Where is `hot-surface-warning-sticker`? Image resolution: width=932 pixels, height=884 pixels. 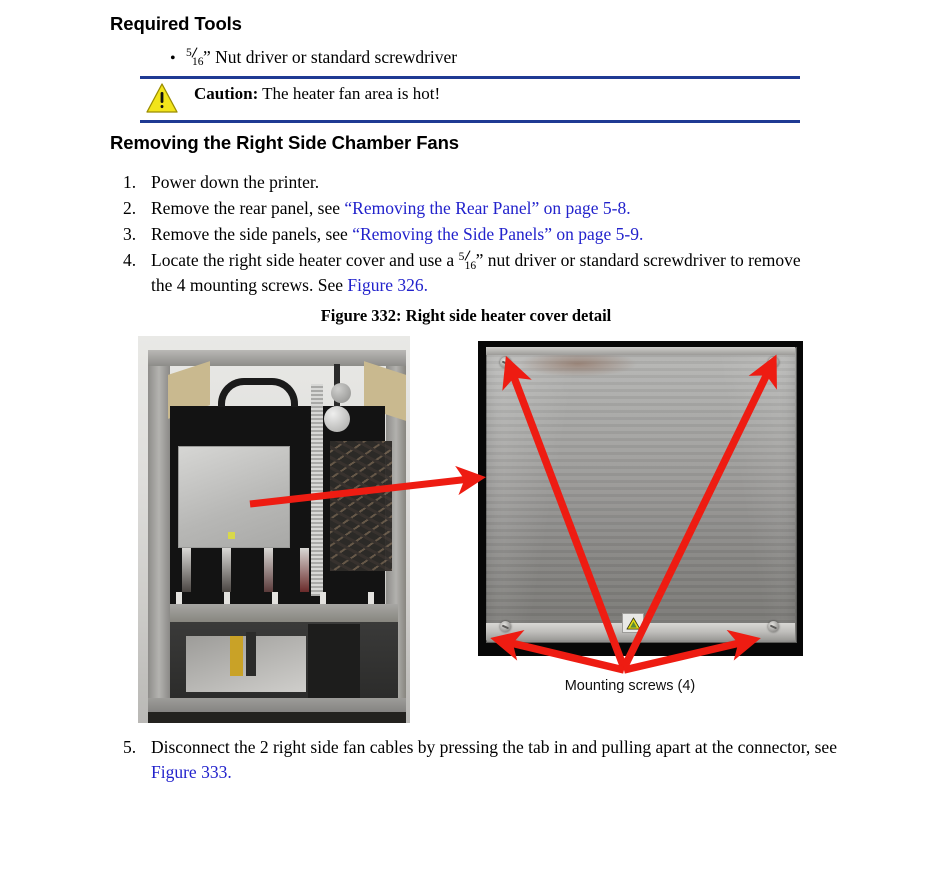
hot-surface-warning-sticker is located at coordinates (633, 623).